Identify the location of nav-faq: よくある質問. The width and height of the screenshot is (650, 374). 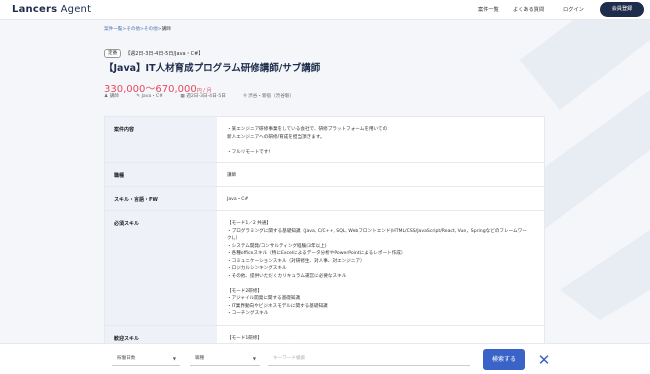
(528, 9).